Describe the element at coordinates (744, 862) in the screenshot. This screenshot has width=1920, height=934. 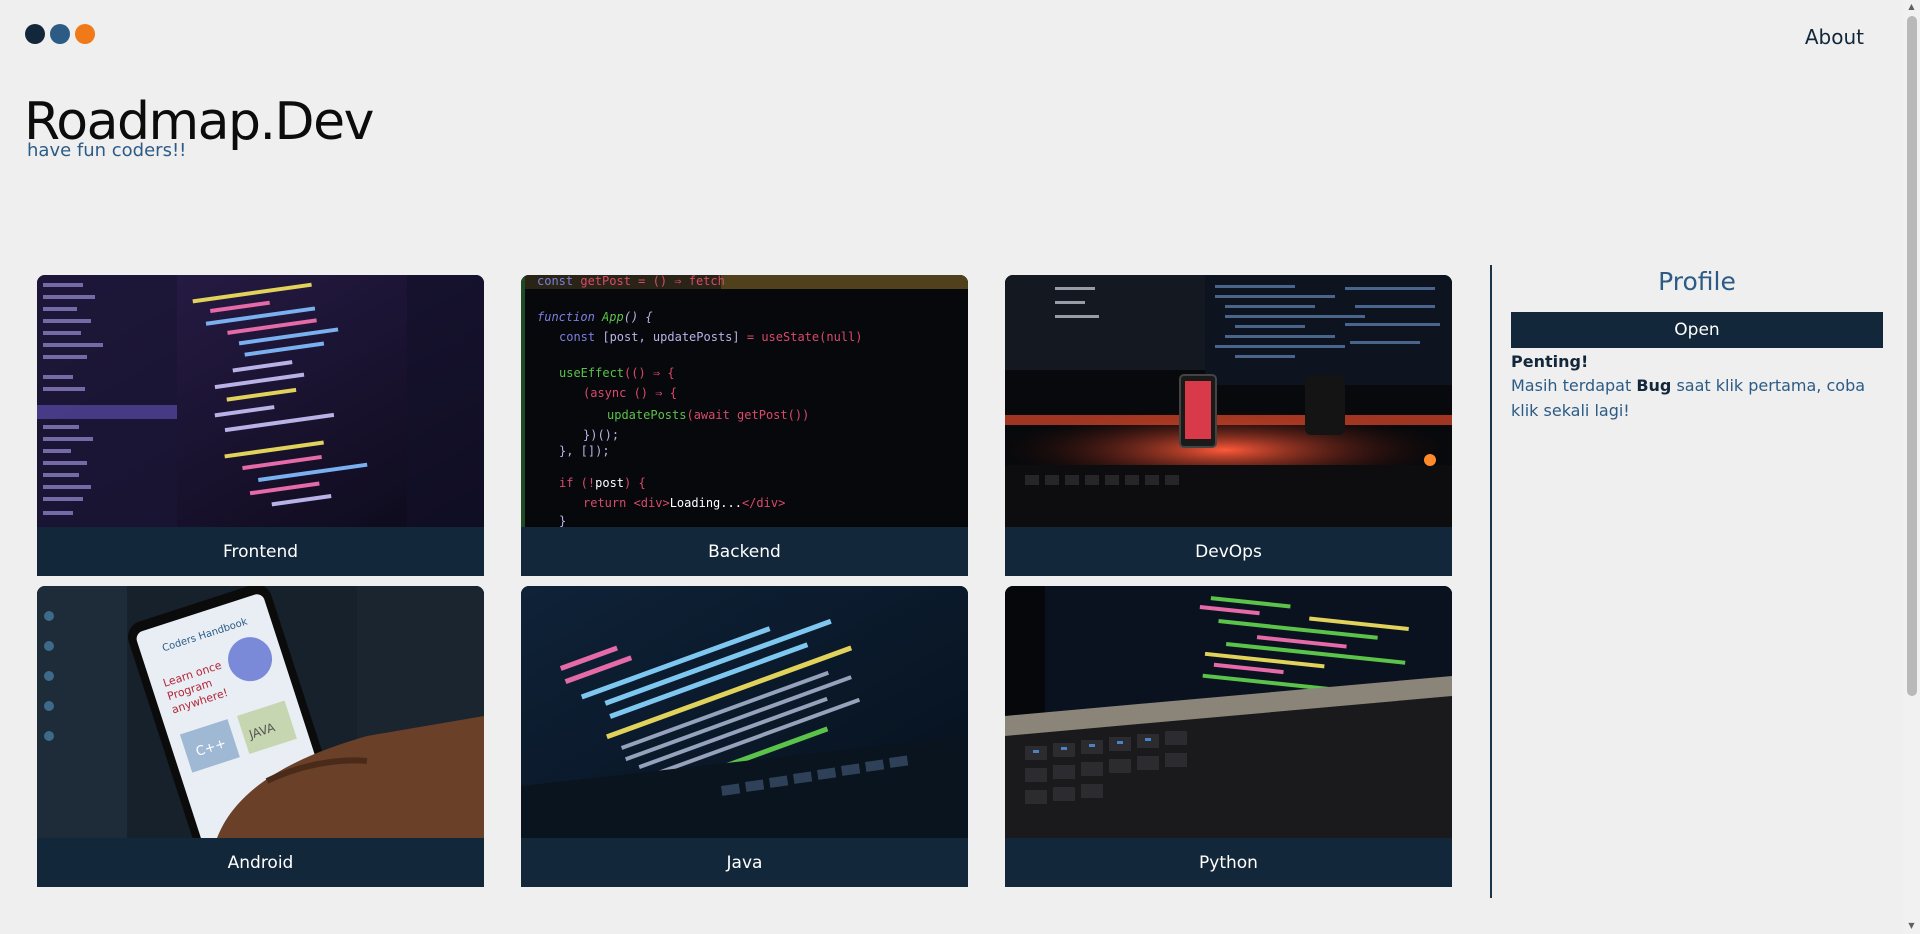
I see `card-label: Java` at that location.